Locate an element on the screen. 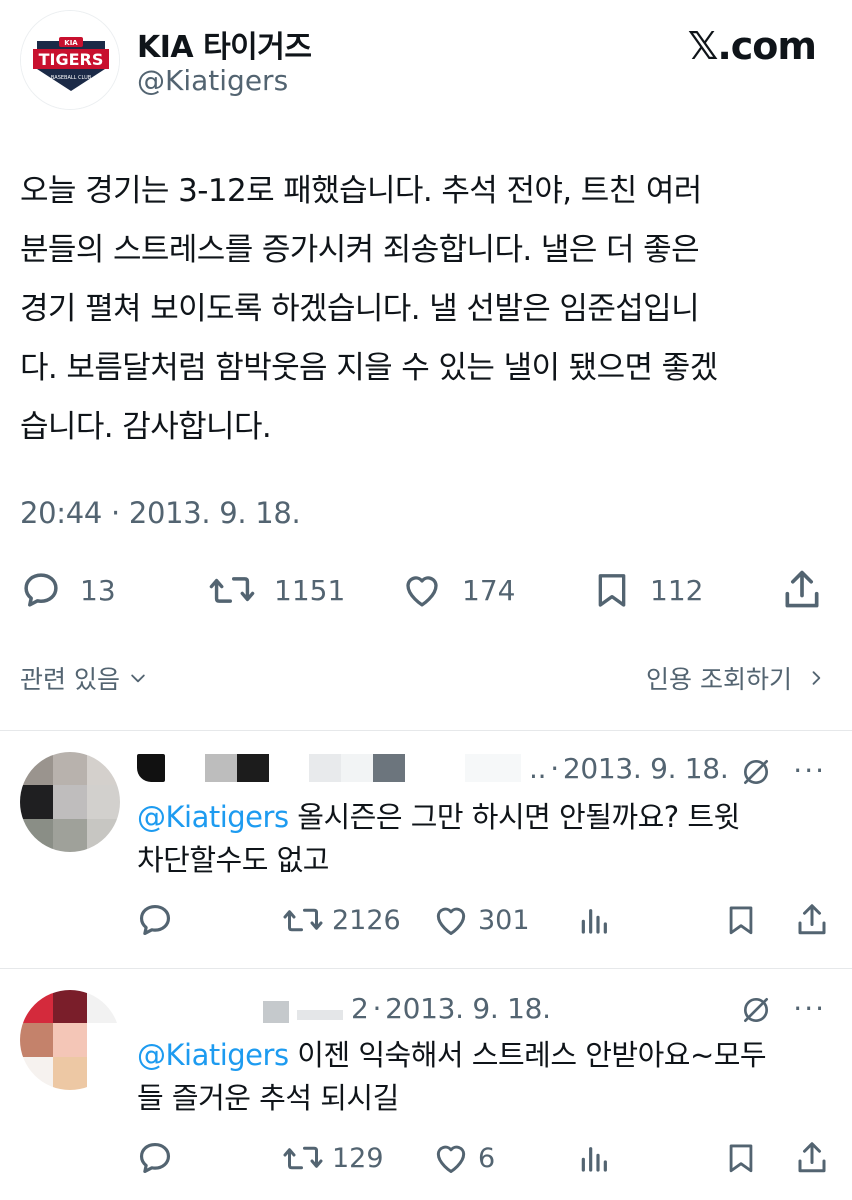 This screenshot has width=852, height=1200. tweet-timestamp: 20:44 · 2013. 9. 18. is located at coordinates (160, 513).